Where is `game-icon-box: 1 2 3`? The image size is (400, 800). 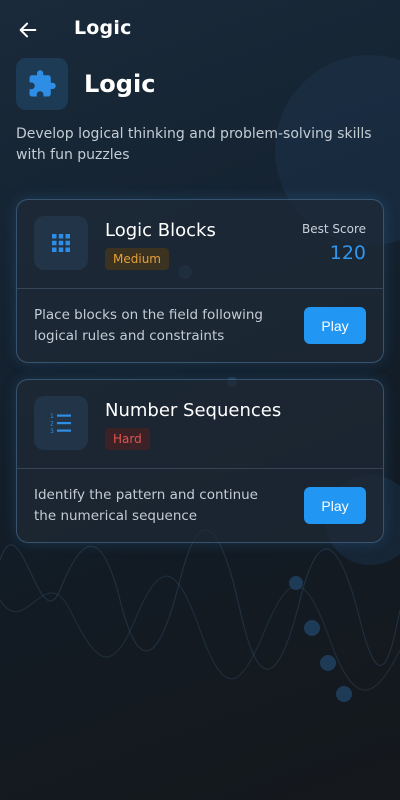 game-icon-box: 1 2 3 is located at coordinates (61, 423).